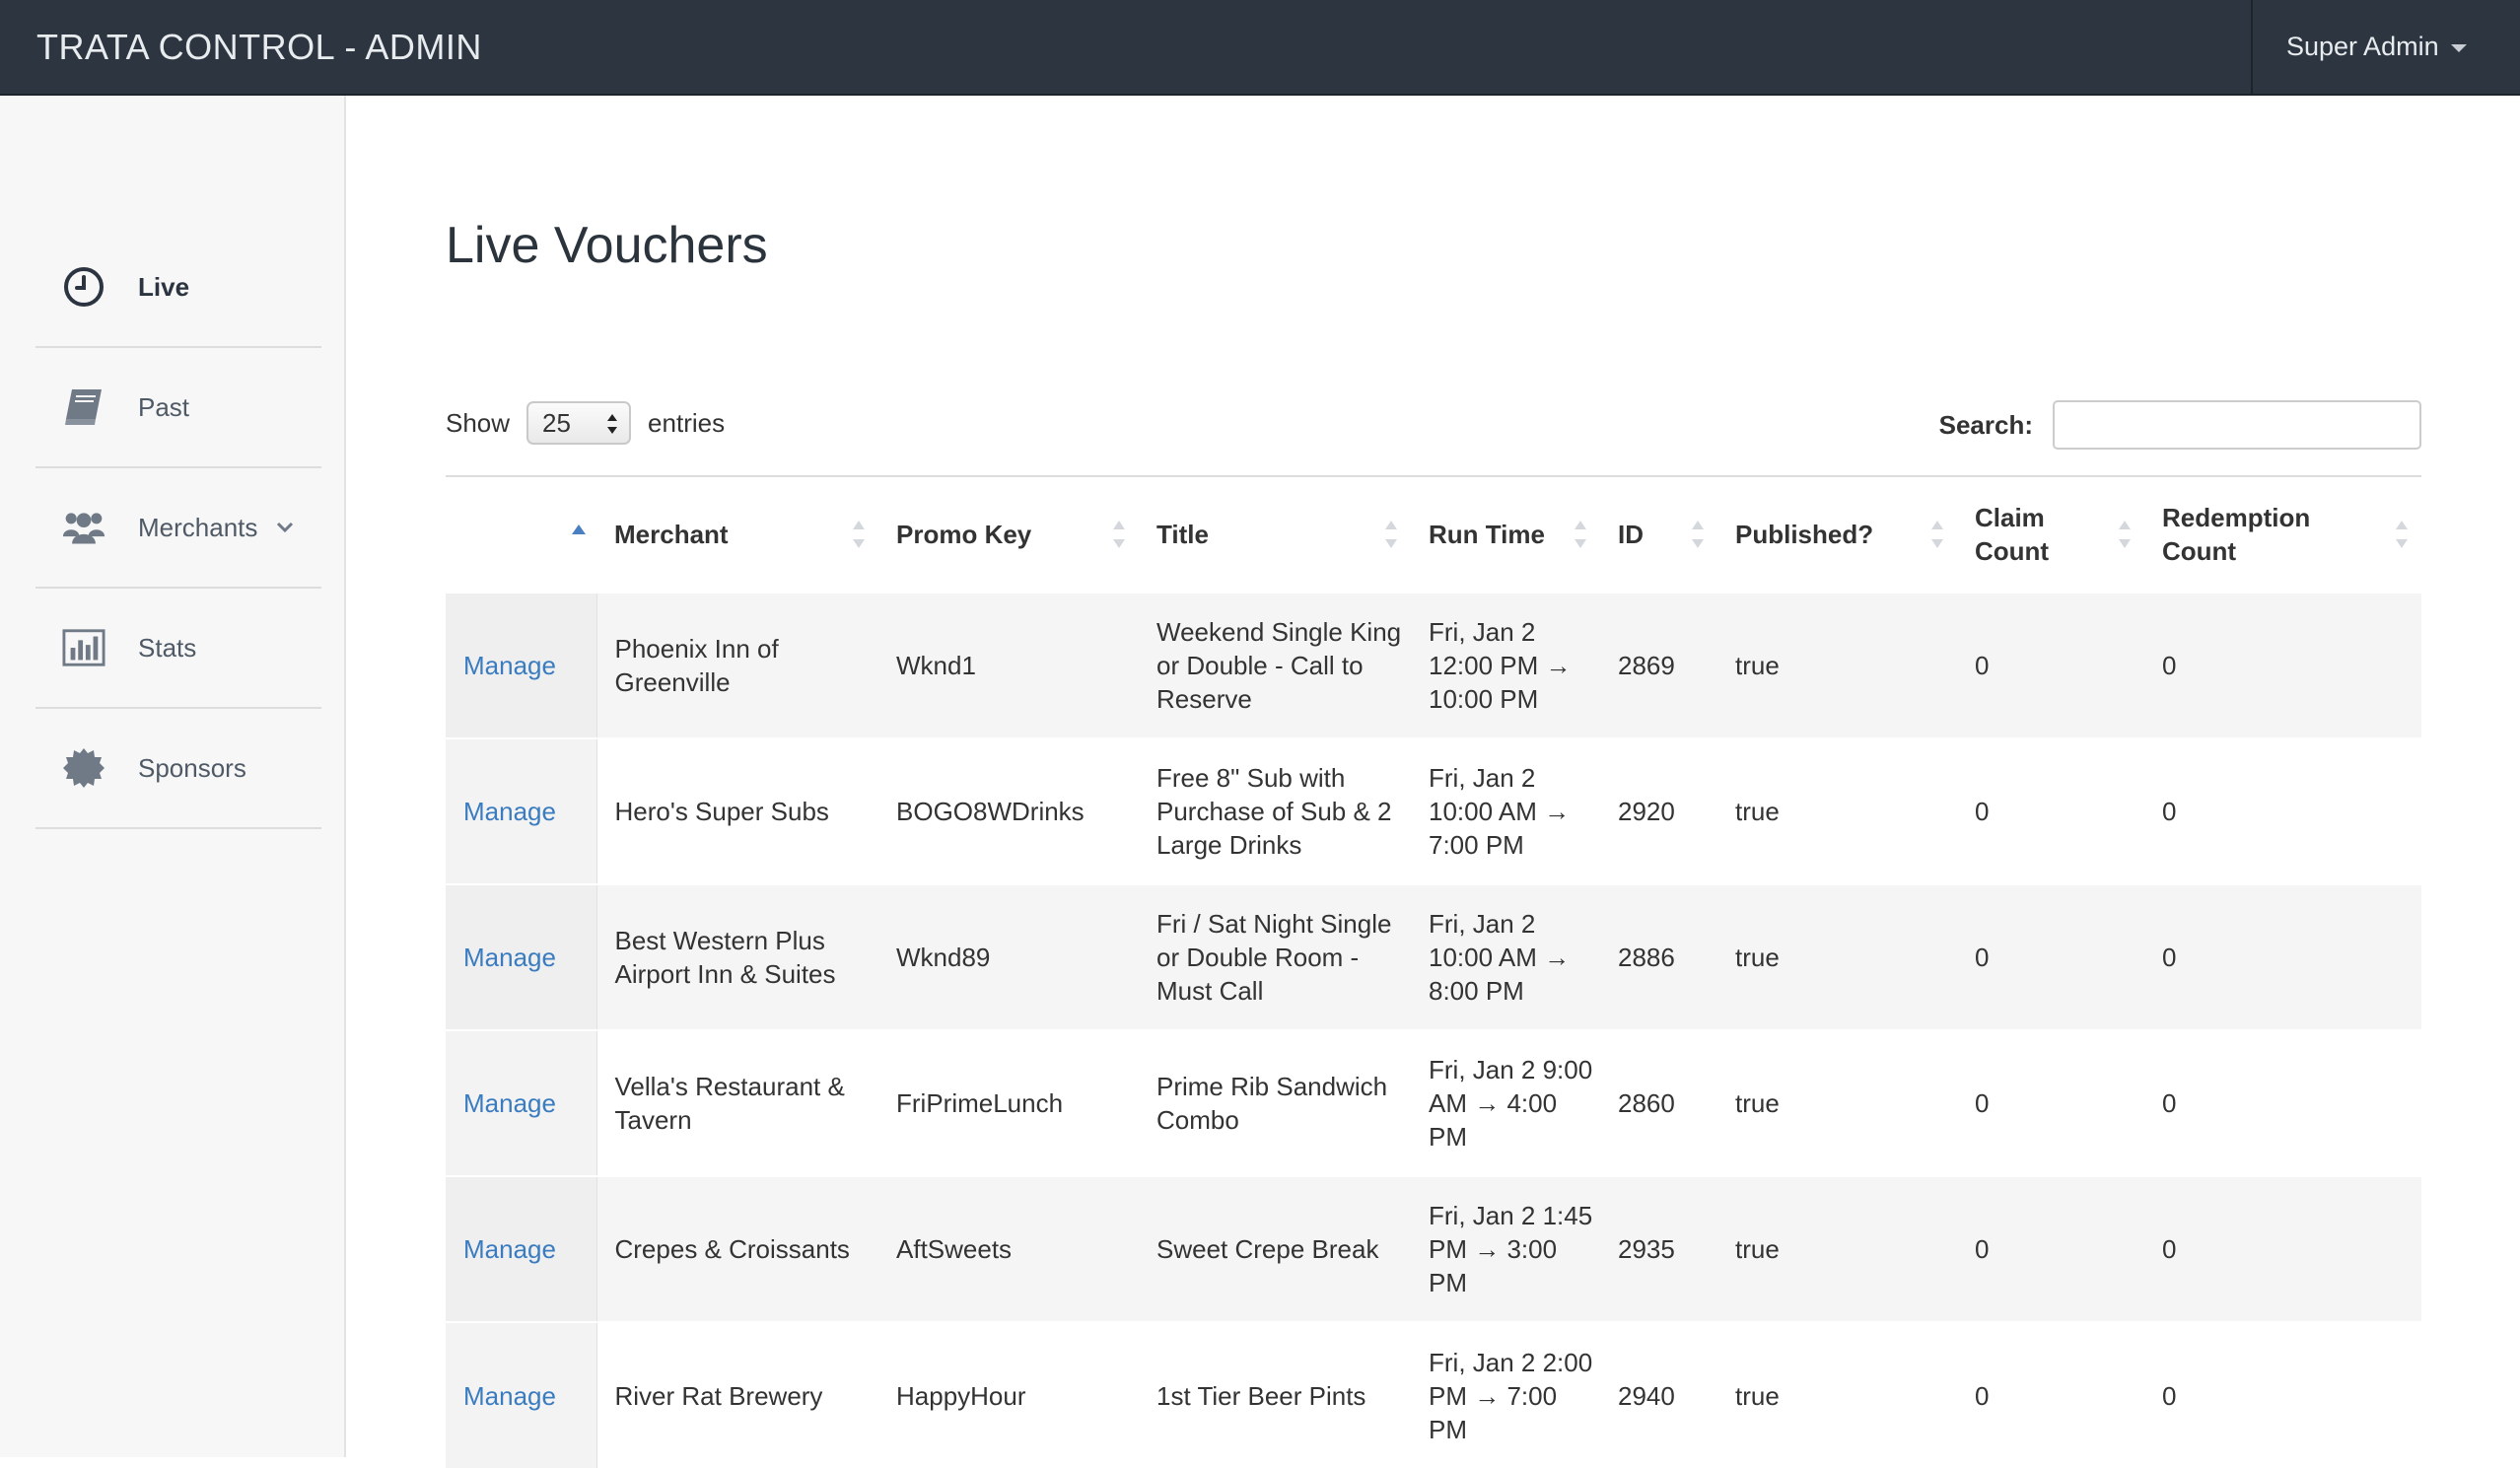 The image size is (2520, 1468). What do you see at coordinates (1505, 1394) in the screenshot?
I see `cell-run-time: Fri, Jan 2 2:00 PM → 7:00 PM` at bounding box center [1505, 1394].